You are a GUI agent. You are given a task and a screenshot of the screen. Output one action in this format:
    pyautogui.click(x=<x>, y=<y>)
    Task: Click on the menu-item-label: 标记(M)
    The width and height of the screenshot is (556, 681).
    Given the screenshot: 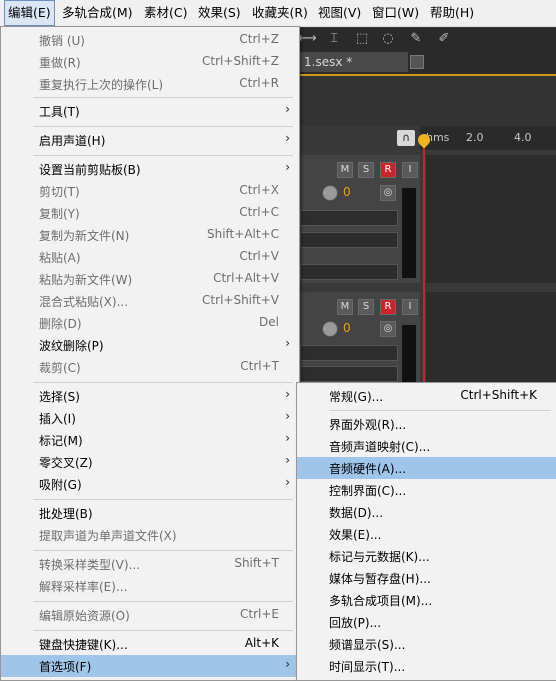 What is the action you would take?
    pyautogui.click(x=61, y=441)
    